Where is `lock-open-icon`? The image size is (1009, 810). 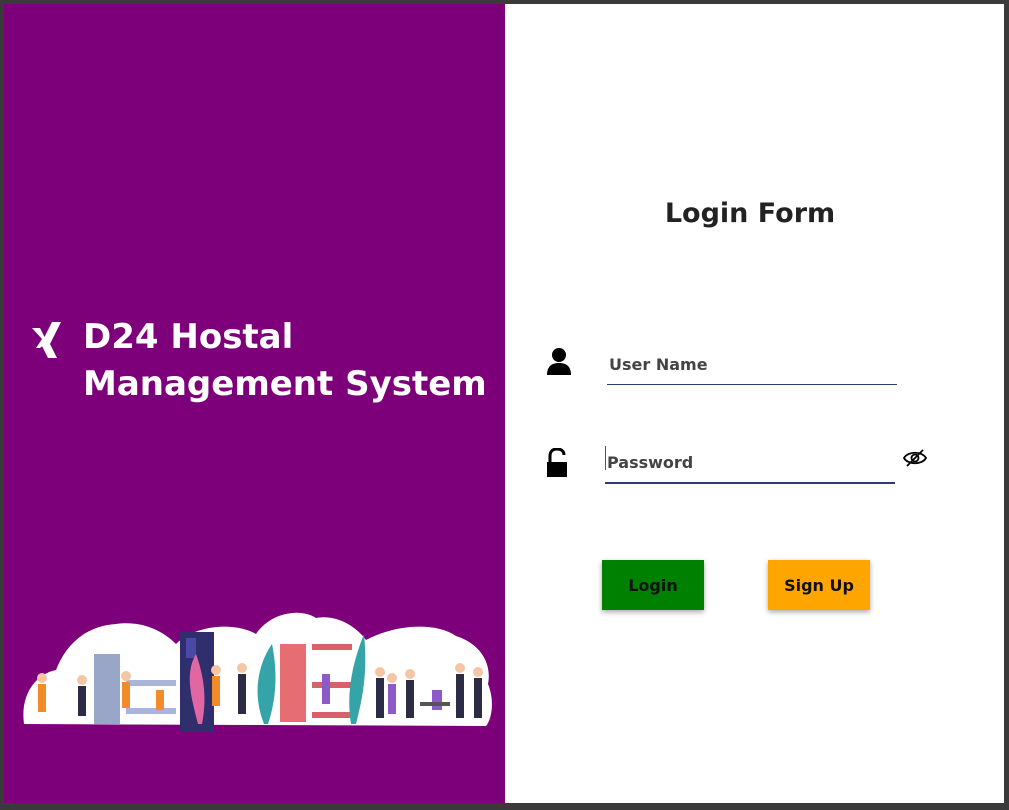
lock-open-icon is located at coordinates (557, 462).